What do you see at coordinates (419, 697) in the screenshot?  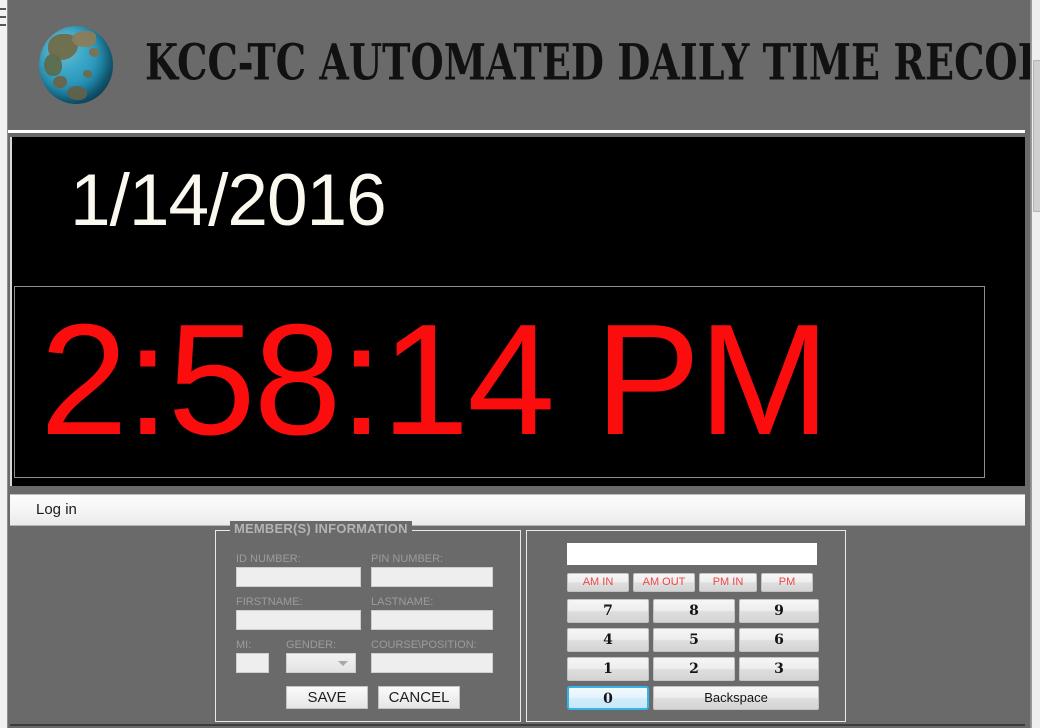 I see `cancel-button: CANCEL` at bounding box center [419, 697].